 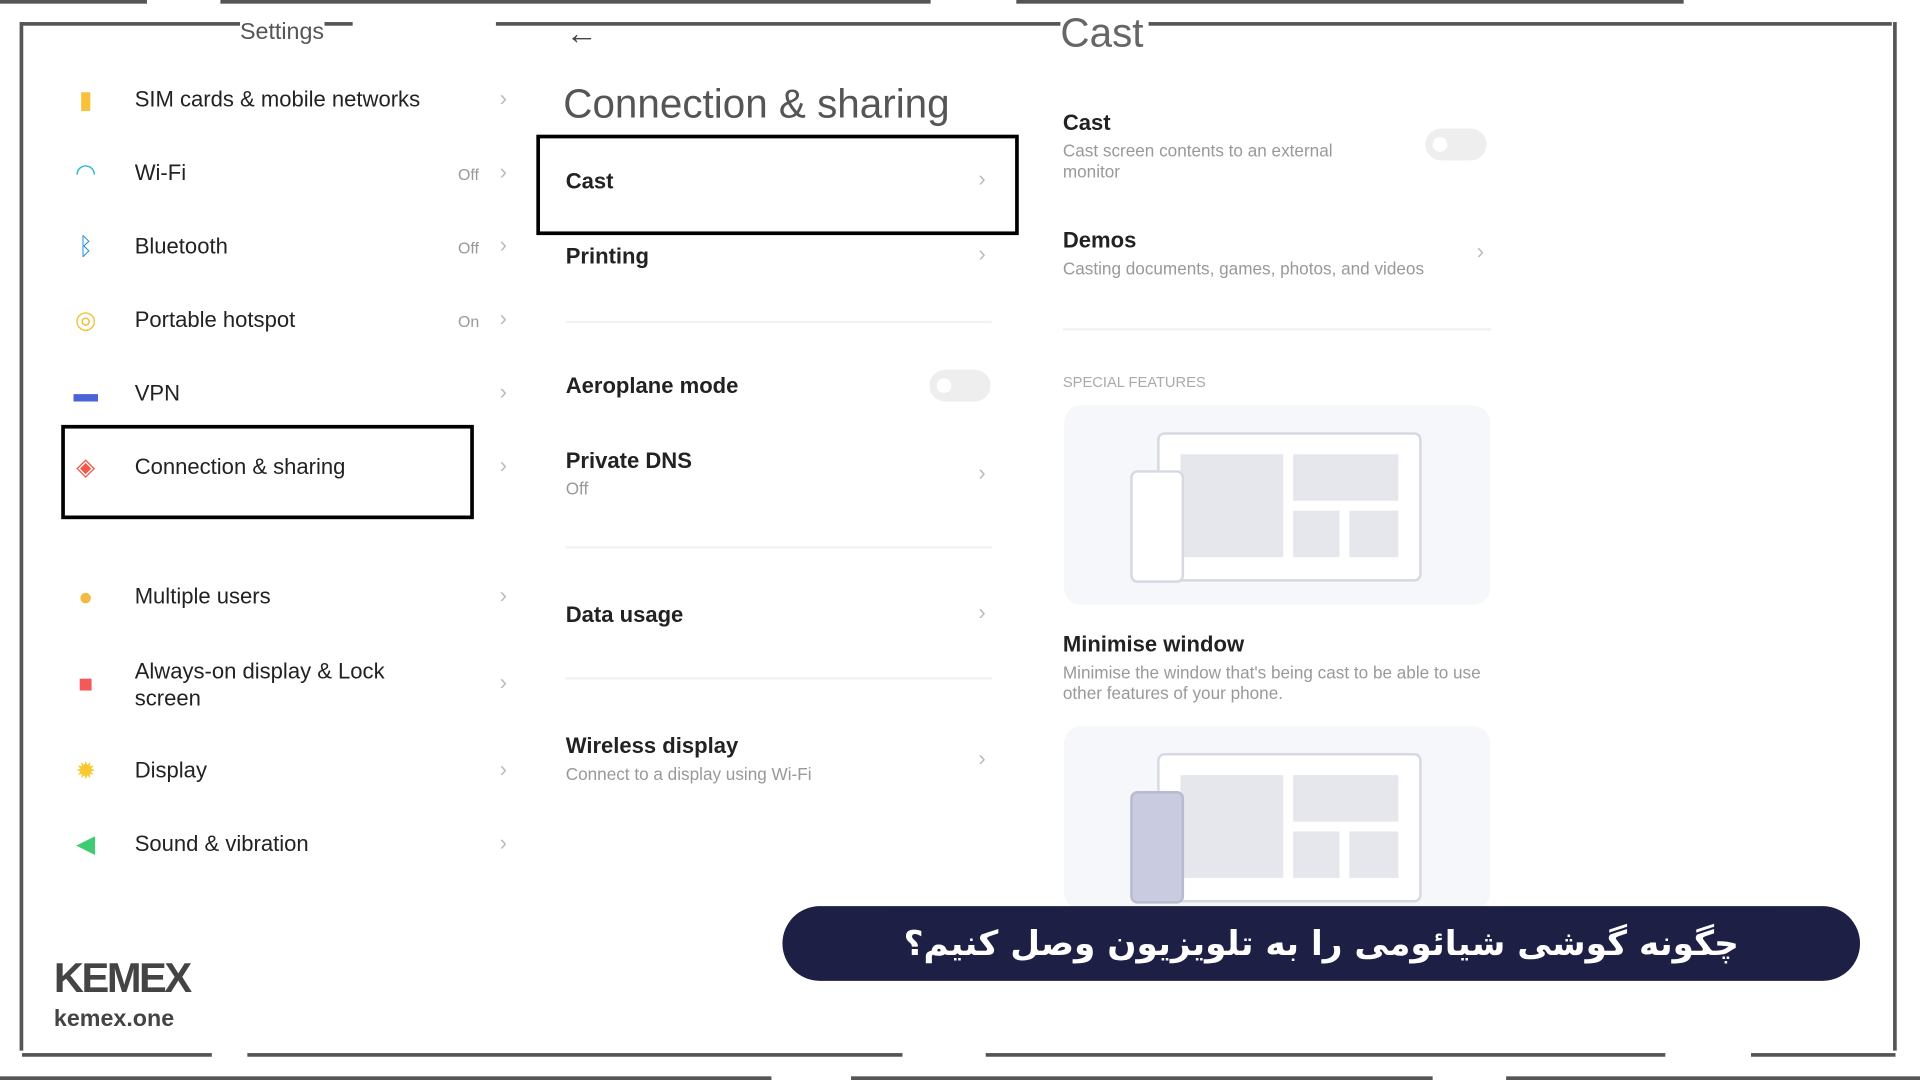 What do you see at coordinates (86, 247) in the screenshot?
I see `bluetooth-icon: ᛒ` at bounding box center [86, 247].